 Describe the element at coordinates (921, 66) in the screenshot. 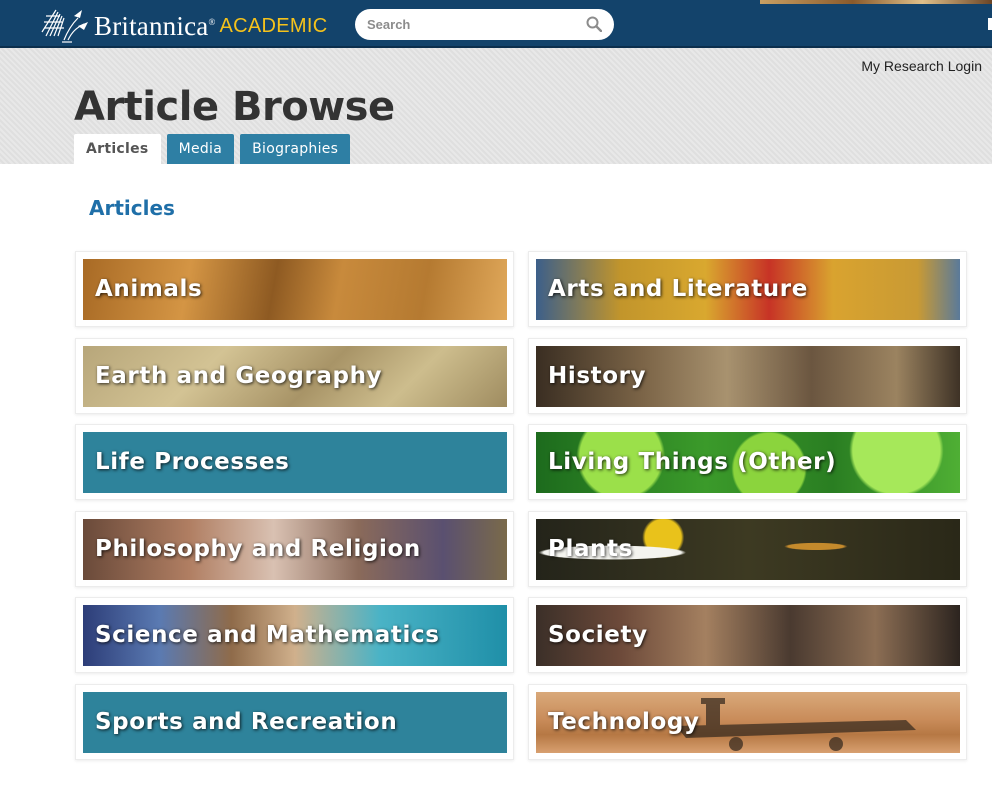

I see `research-login-link: My Research Login` at that location.